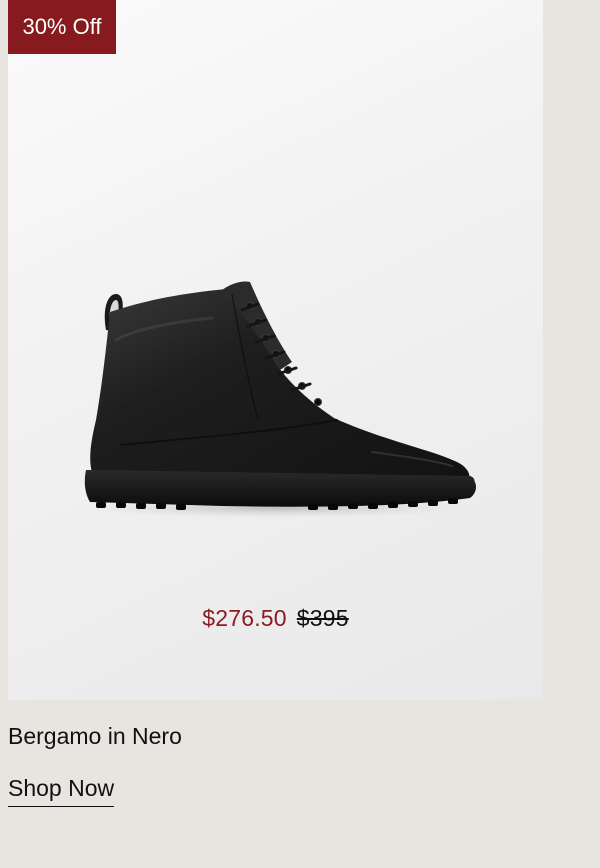  What do you see at coordinates (61, 789) in the screenshot?
I see `shop-now-link: Shop Now` at bounding box center [61, 789].